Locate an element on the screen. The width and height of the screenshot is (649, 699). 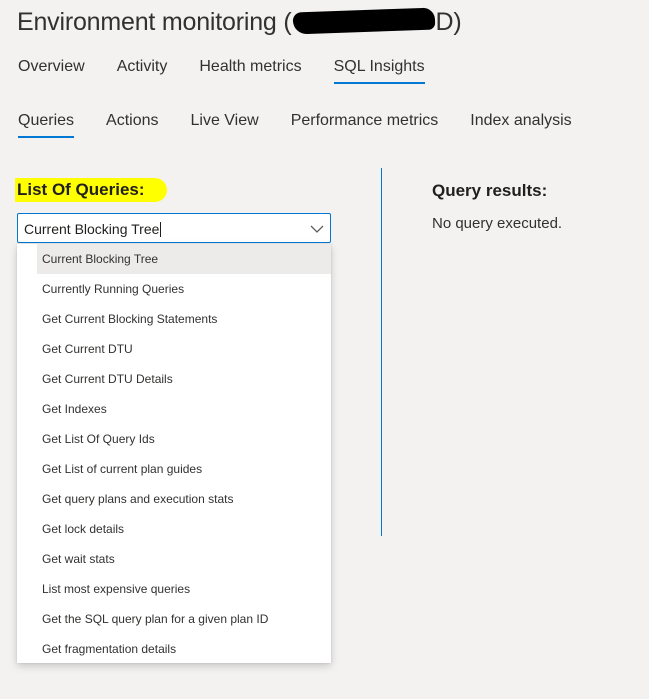
query-option-get-indexes: Get Indexes is located at coordinates (184, 409).